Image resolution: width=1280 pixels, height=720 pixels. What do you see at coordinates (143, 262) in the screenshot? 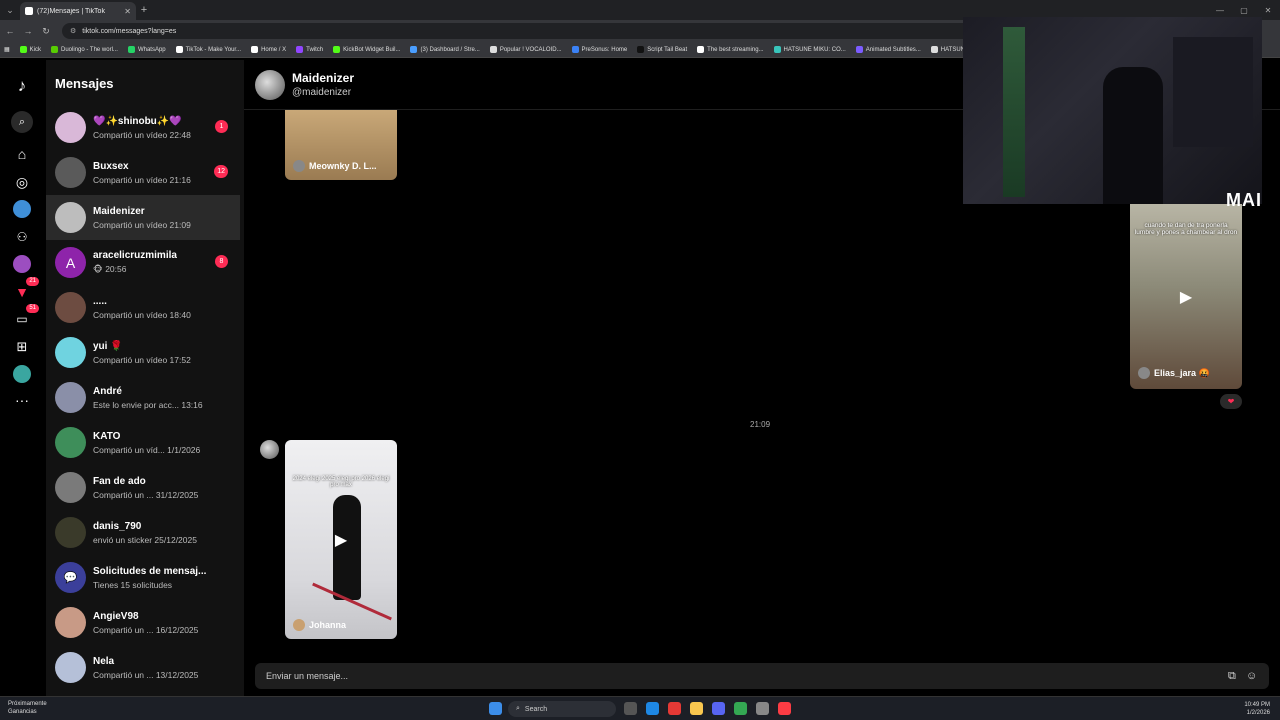
I see `conversation-item: Aaracelicruzmimila 🐵 20:56 8` at bounding box center [143, 262].